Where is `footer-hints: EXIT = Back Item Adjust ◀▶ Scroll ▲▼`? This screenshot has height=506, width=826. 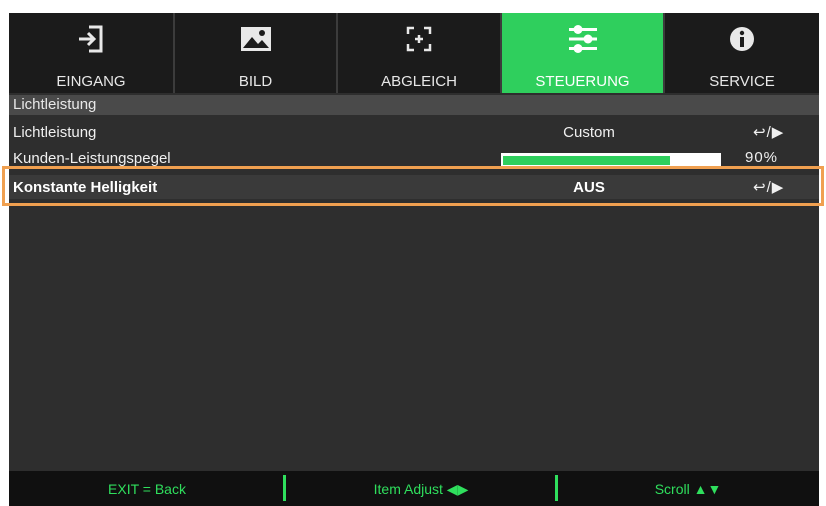 footer-hints: EXIT = Back Item Adjust ◀▶ Scroll ▲▼ is located at coordinates (414, 488).